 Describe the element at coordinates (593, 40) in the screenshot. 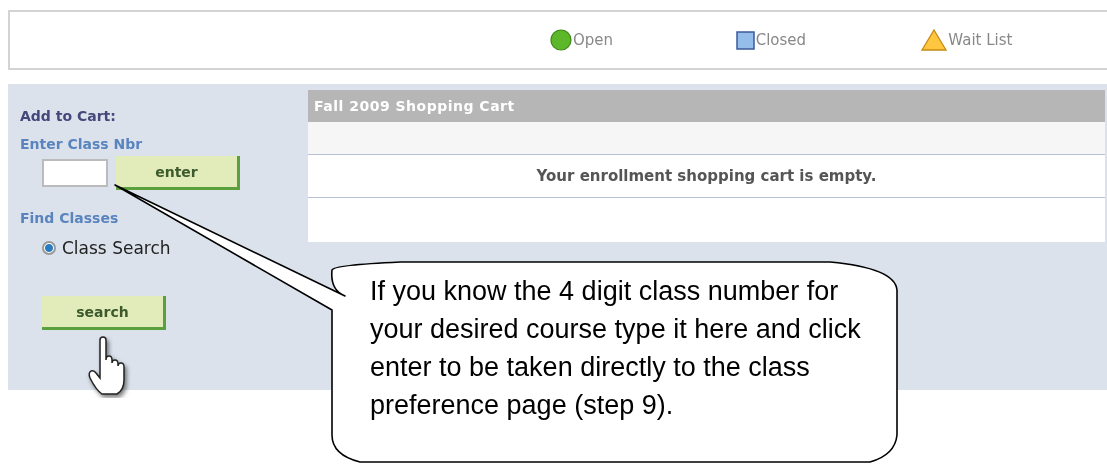

I see `legend-label: Open` at that location.